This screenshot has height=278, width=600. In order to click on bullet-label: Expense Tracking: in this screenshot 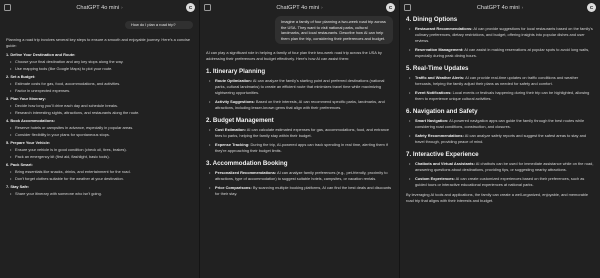, I will do `click(232, 145)`.